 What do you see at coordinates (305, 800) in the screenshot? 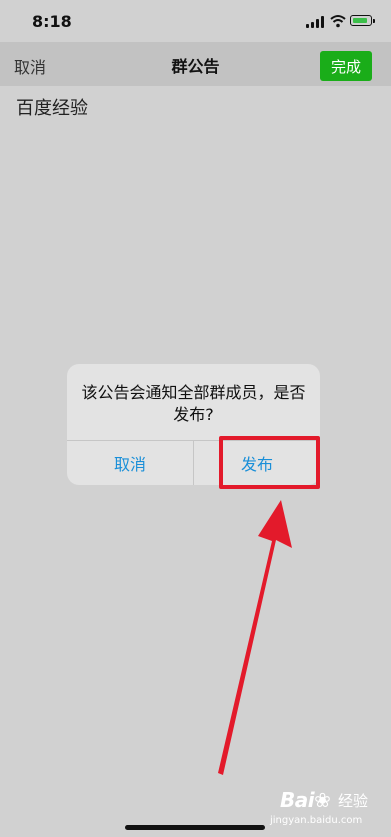
I see `watermark-brand: Bai❀` at bounding box center [305, 800].